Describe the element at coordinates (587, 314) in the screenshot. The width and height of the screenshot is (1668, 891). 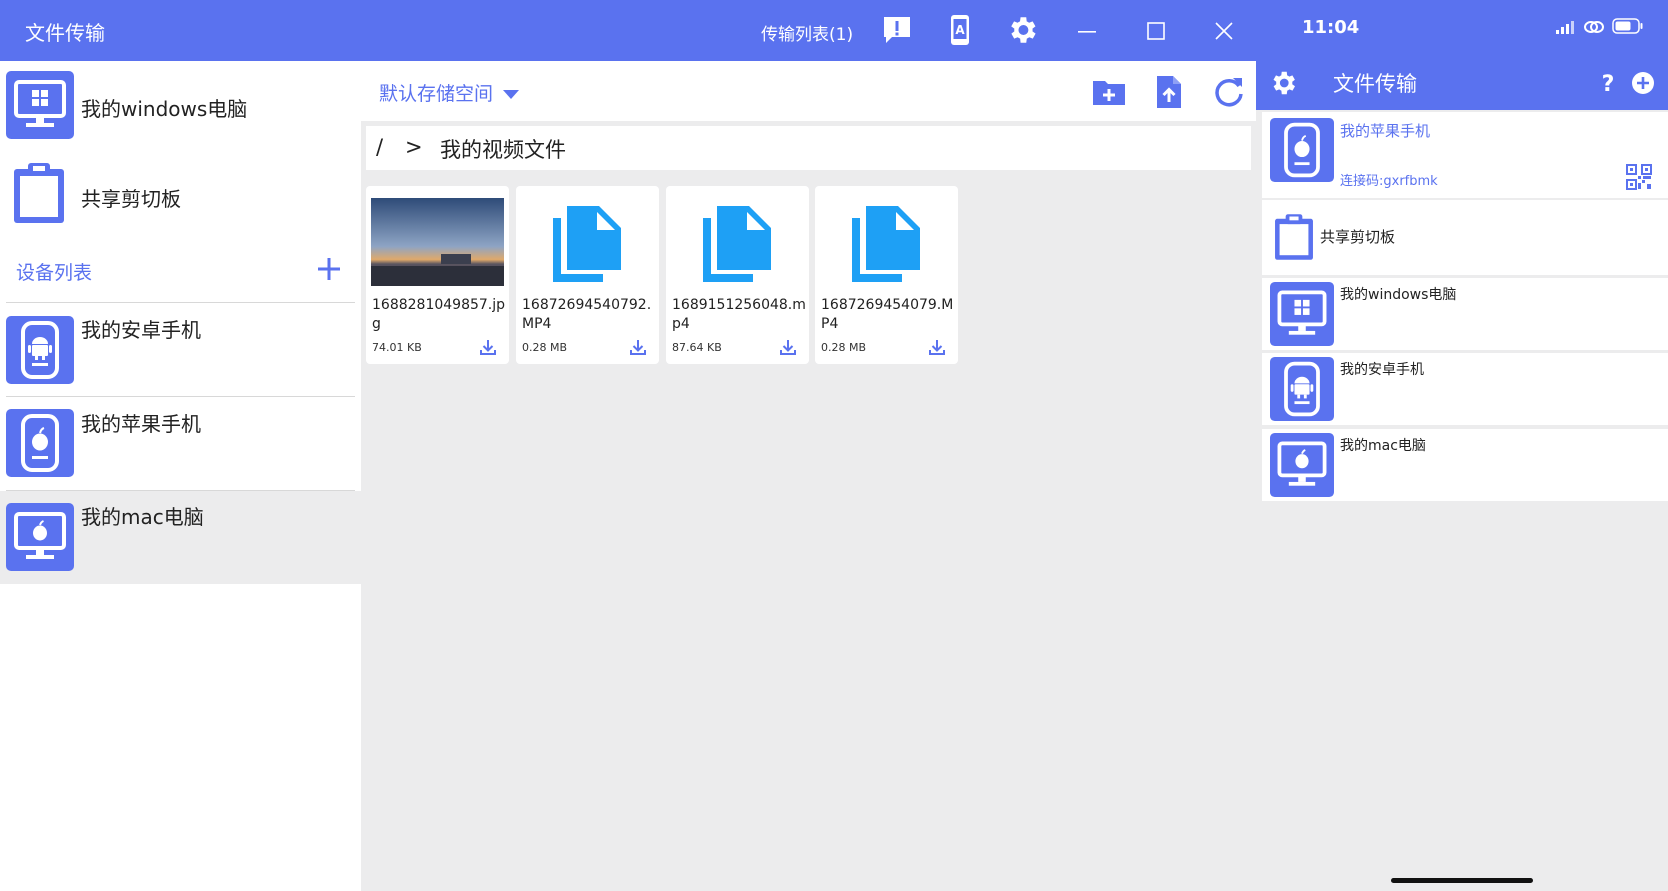
I see `file-name: 16872694540792.MP4` at that location.